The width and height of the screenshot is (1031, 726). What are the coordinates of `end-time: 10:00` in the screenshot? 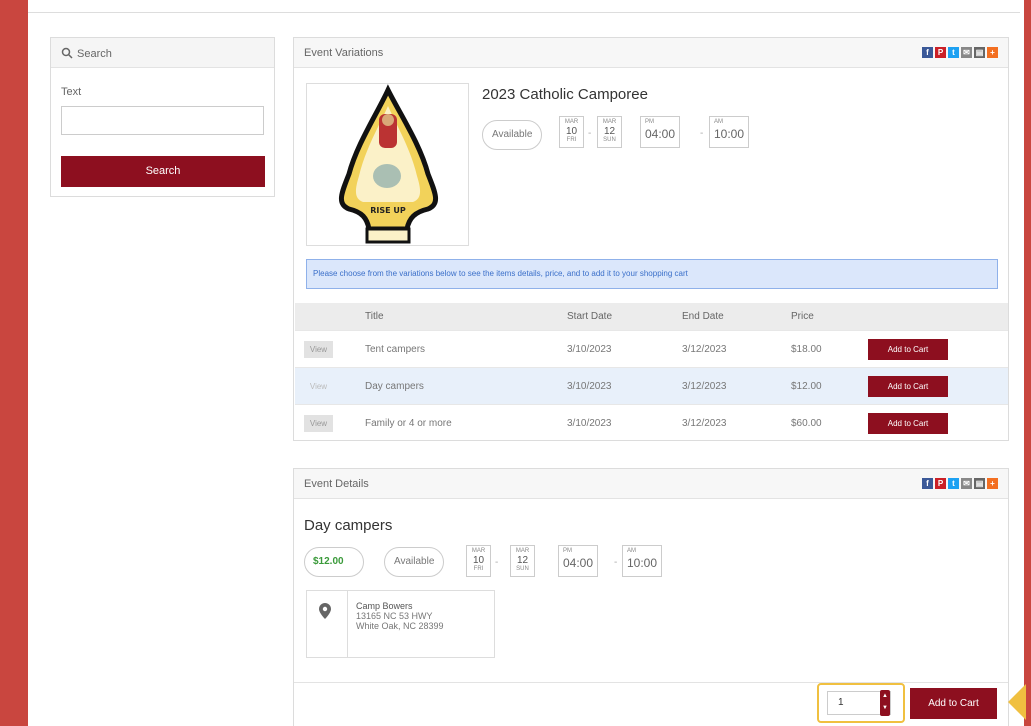 It's located at (642, 563).